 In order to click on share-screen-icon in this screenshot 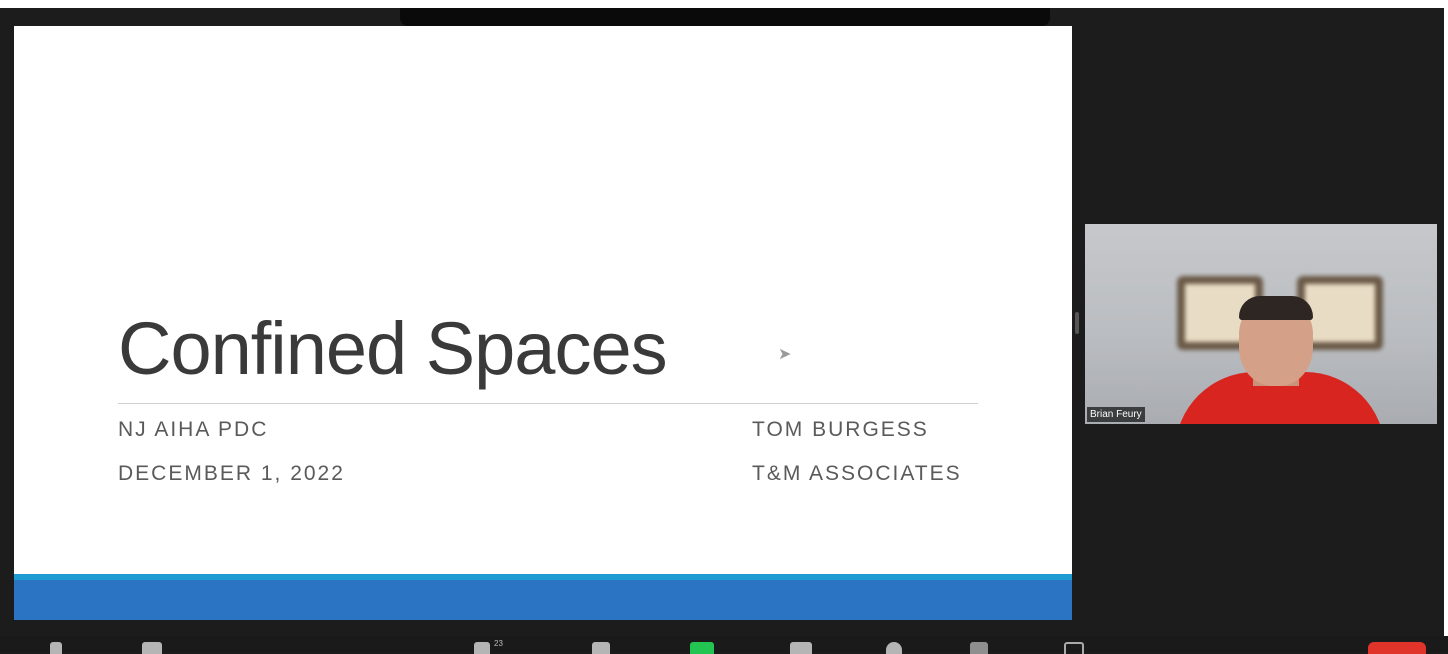, I will do `click(702, 648)`.